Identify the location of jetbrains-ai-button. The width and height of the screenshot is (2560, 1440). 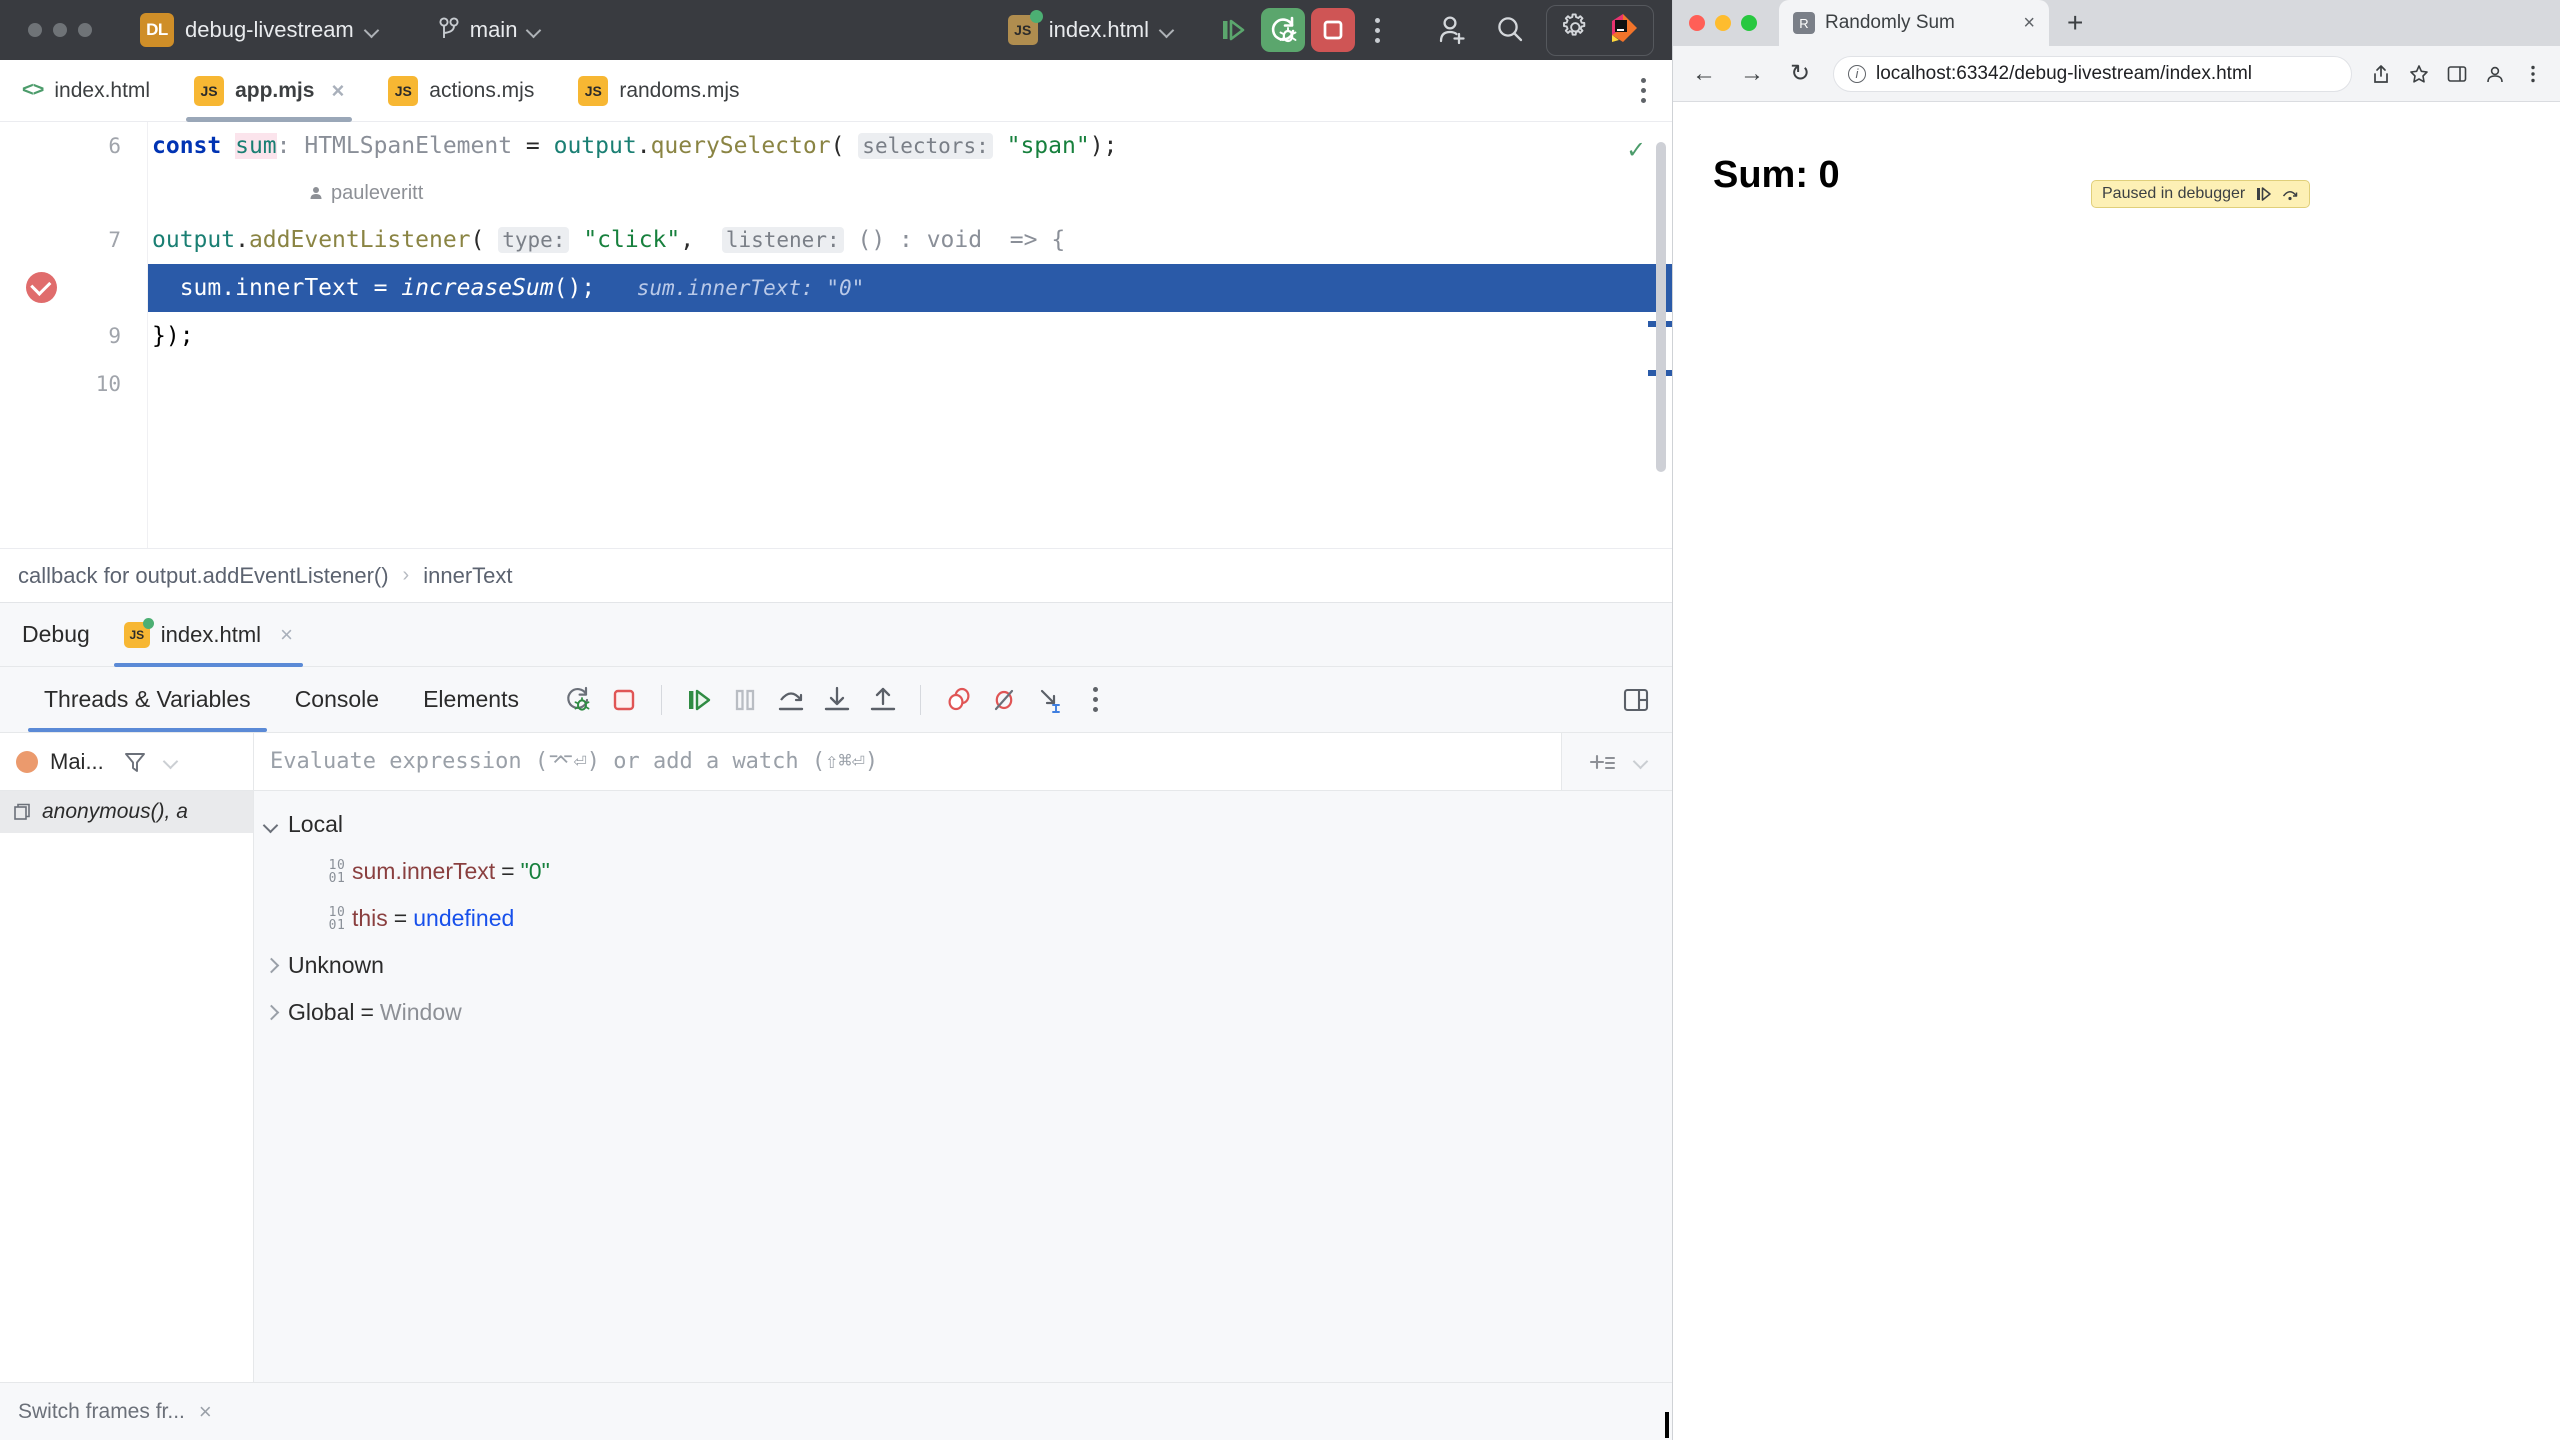
(1624, 30).